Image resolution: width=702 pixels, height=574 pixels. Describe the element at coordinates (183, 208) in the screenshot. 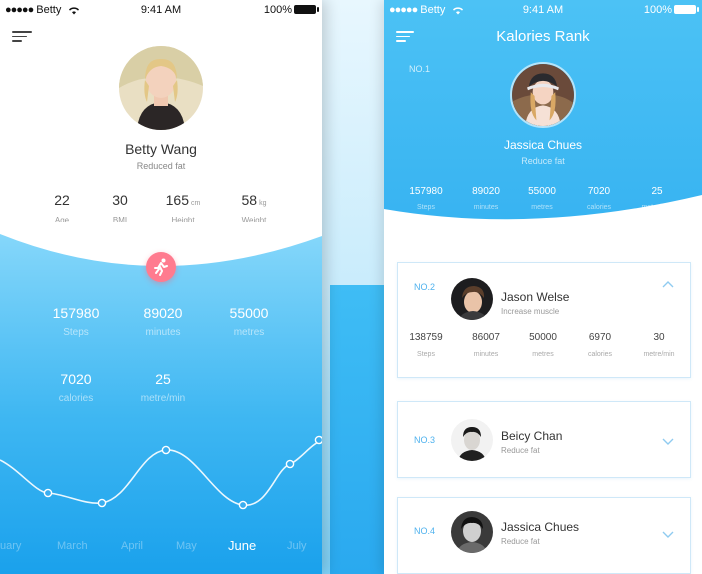

I see `metric-height: 165 cm Height` at that location.